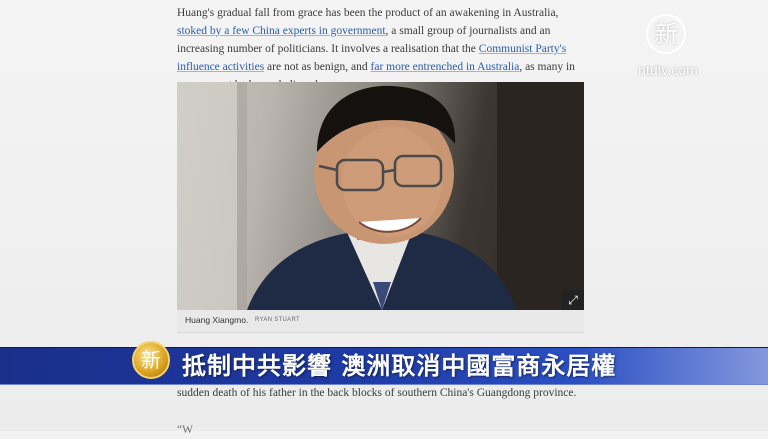 Image resolution: width=768 pixels, height=439 pixels. Describe the element at coordinates (185, 430) in the screenshot. I see `article-paragraph: “W` at that location.